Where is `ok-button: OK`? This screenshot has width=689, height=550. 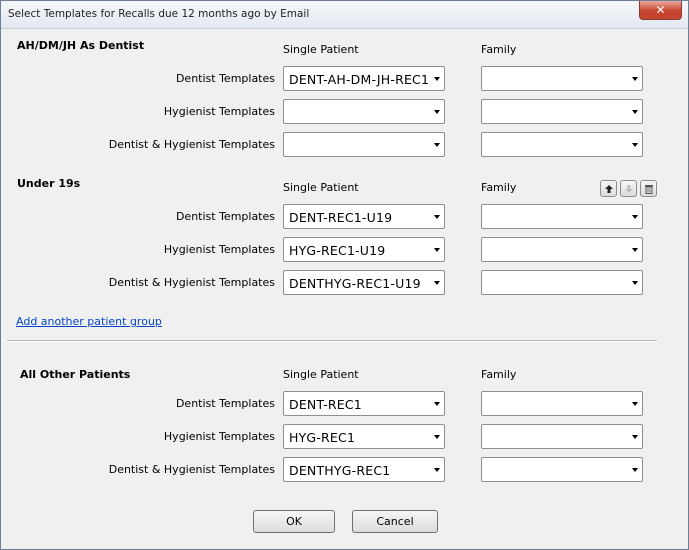
ok-button: OK is located at coordinates (294, 521).